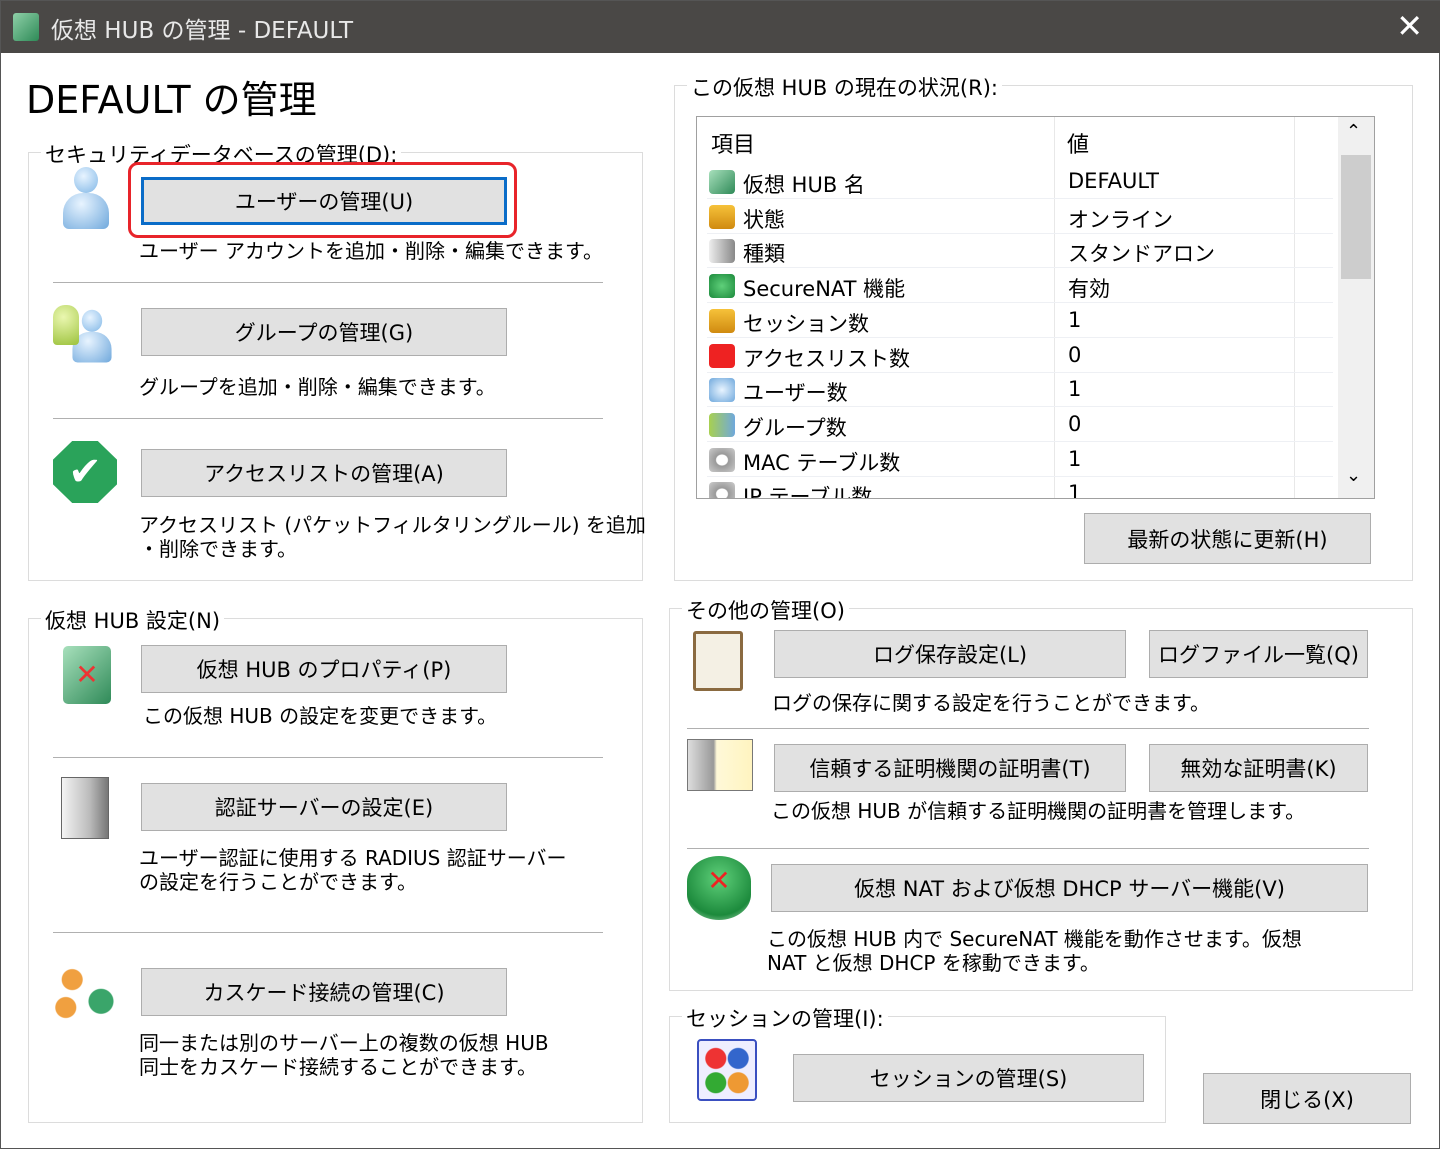  I want to click on window-title: 仮想 HUB の管理 - DEFAULT, so click(202, 31).